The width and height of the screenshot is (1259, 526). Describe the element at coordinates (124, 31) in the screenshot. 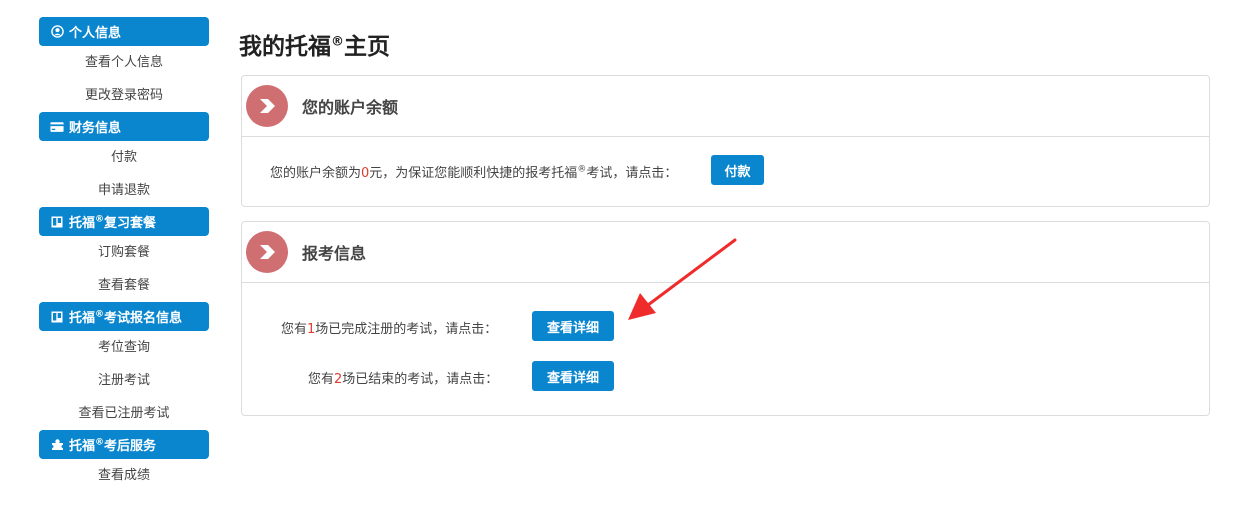

I see `sidebar-group-personal-info: 个人信息` at that location.